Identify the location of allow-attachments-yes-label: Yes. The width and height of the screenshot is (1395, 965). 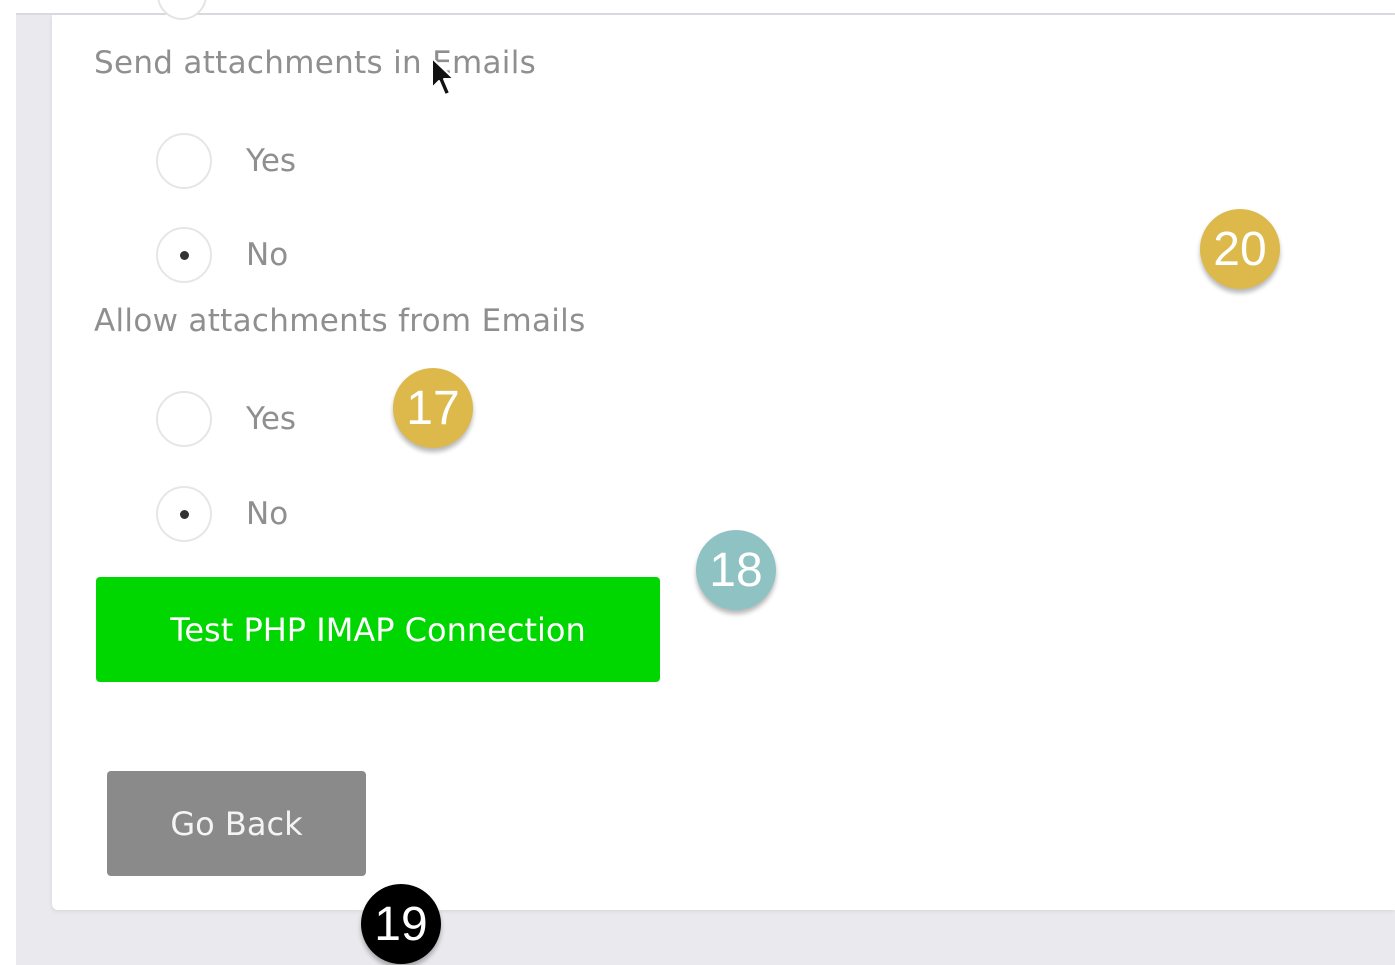
(271, 419).